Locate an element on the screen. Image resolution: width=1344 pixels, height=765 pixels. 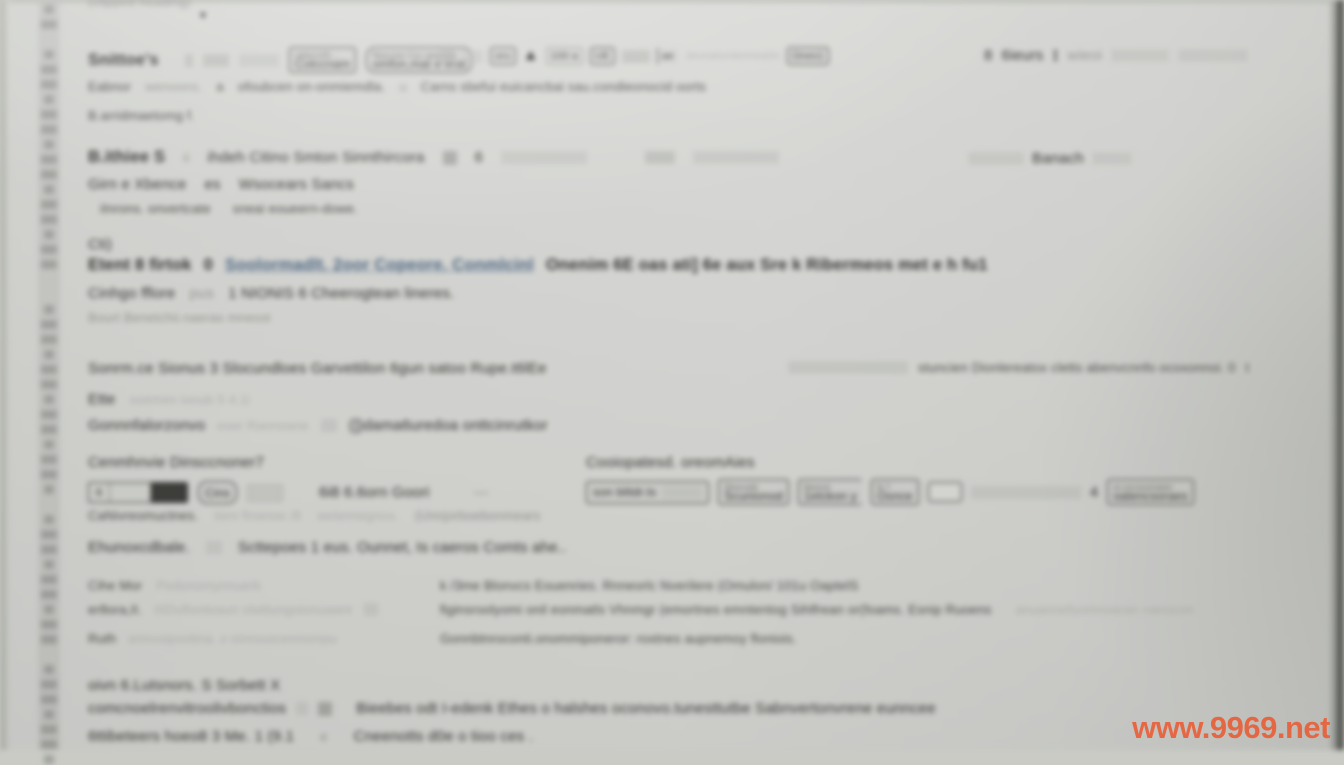
text-run: 1 NIONIS 6 Cheerogtean lineres. is located at coordinates (341, 293).